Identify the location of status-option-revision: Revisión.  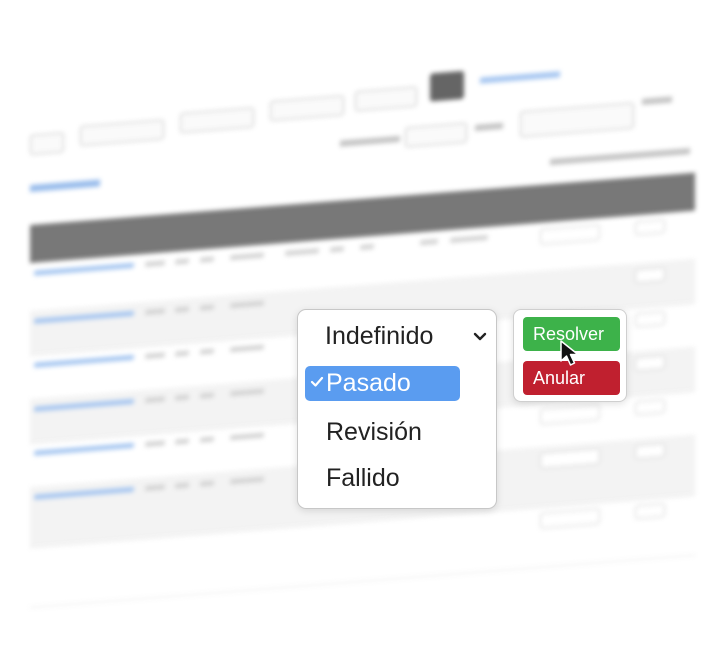
(382, 432).